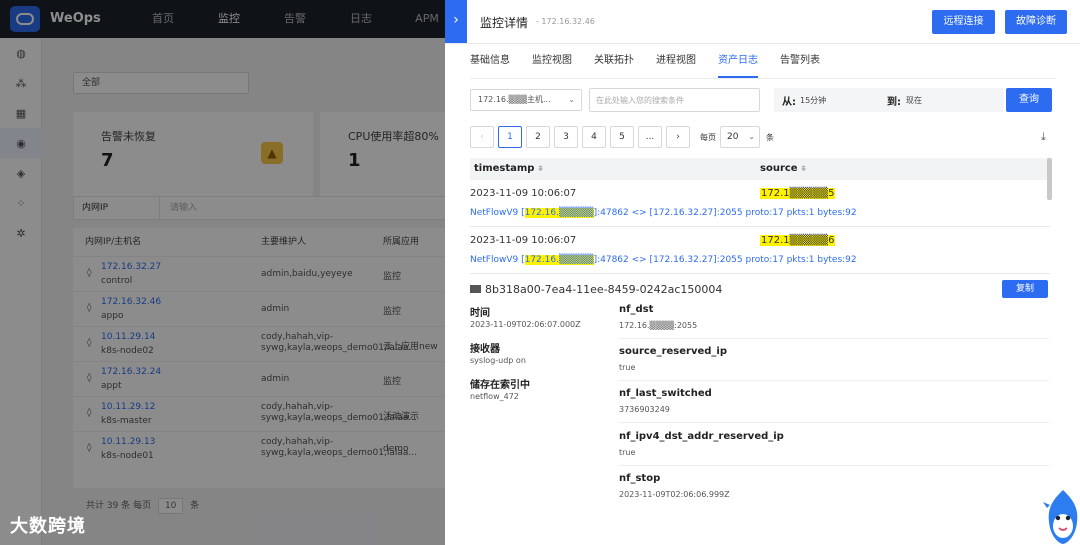 The height and width of the screenshot is (545, 1080). I want to click on tab-process-view: 进程视图, so click(676, 66).